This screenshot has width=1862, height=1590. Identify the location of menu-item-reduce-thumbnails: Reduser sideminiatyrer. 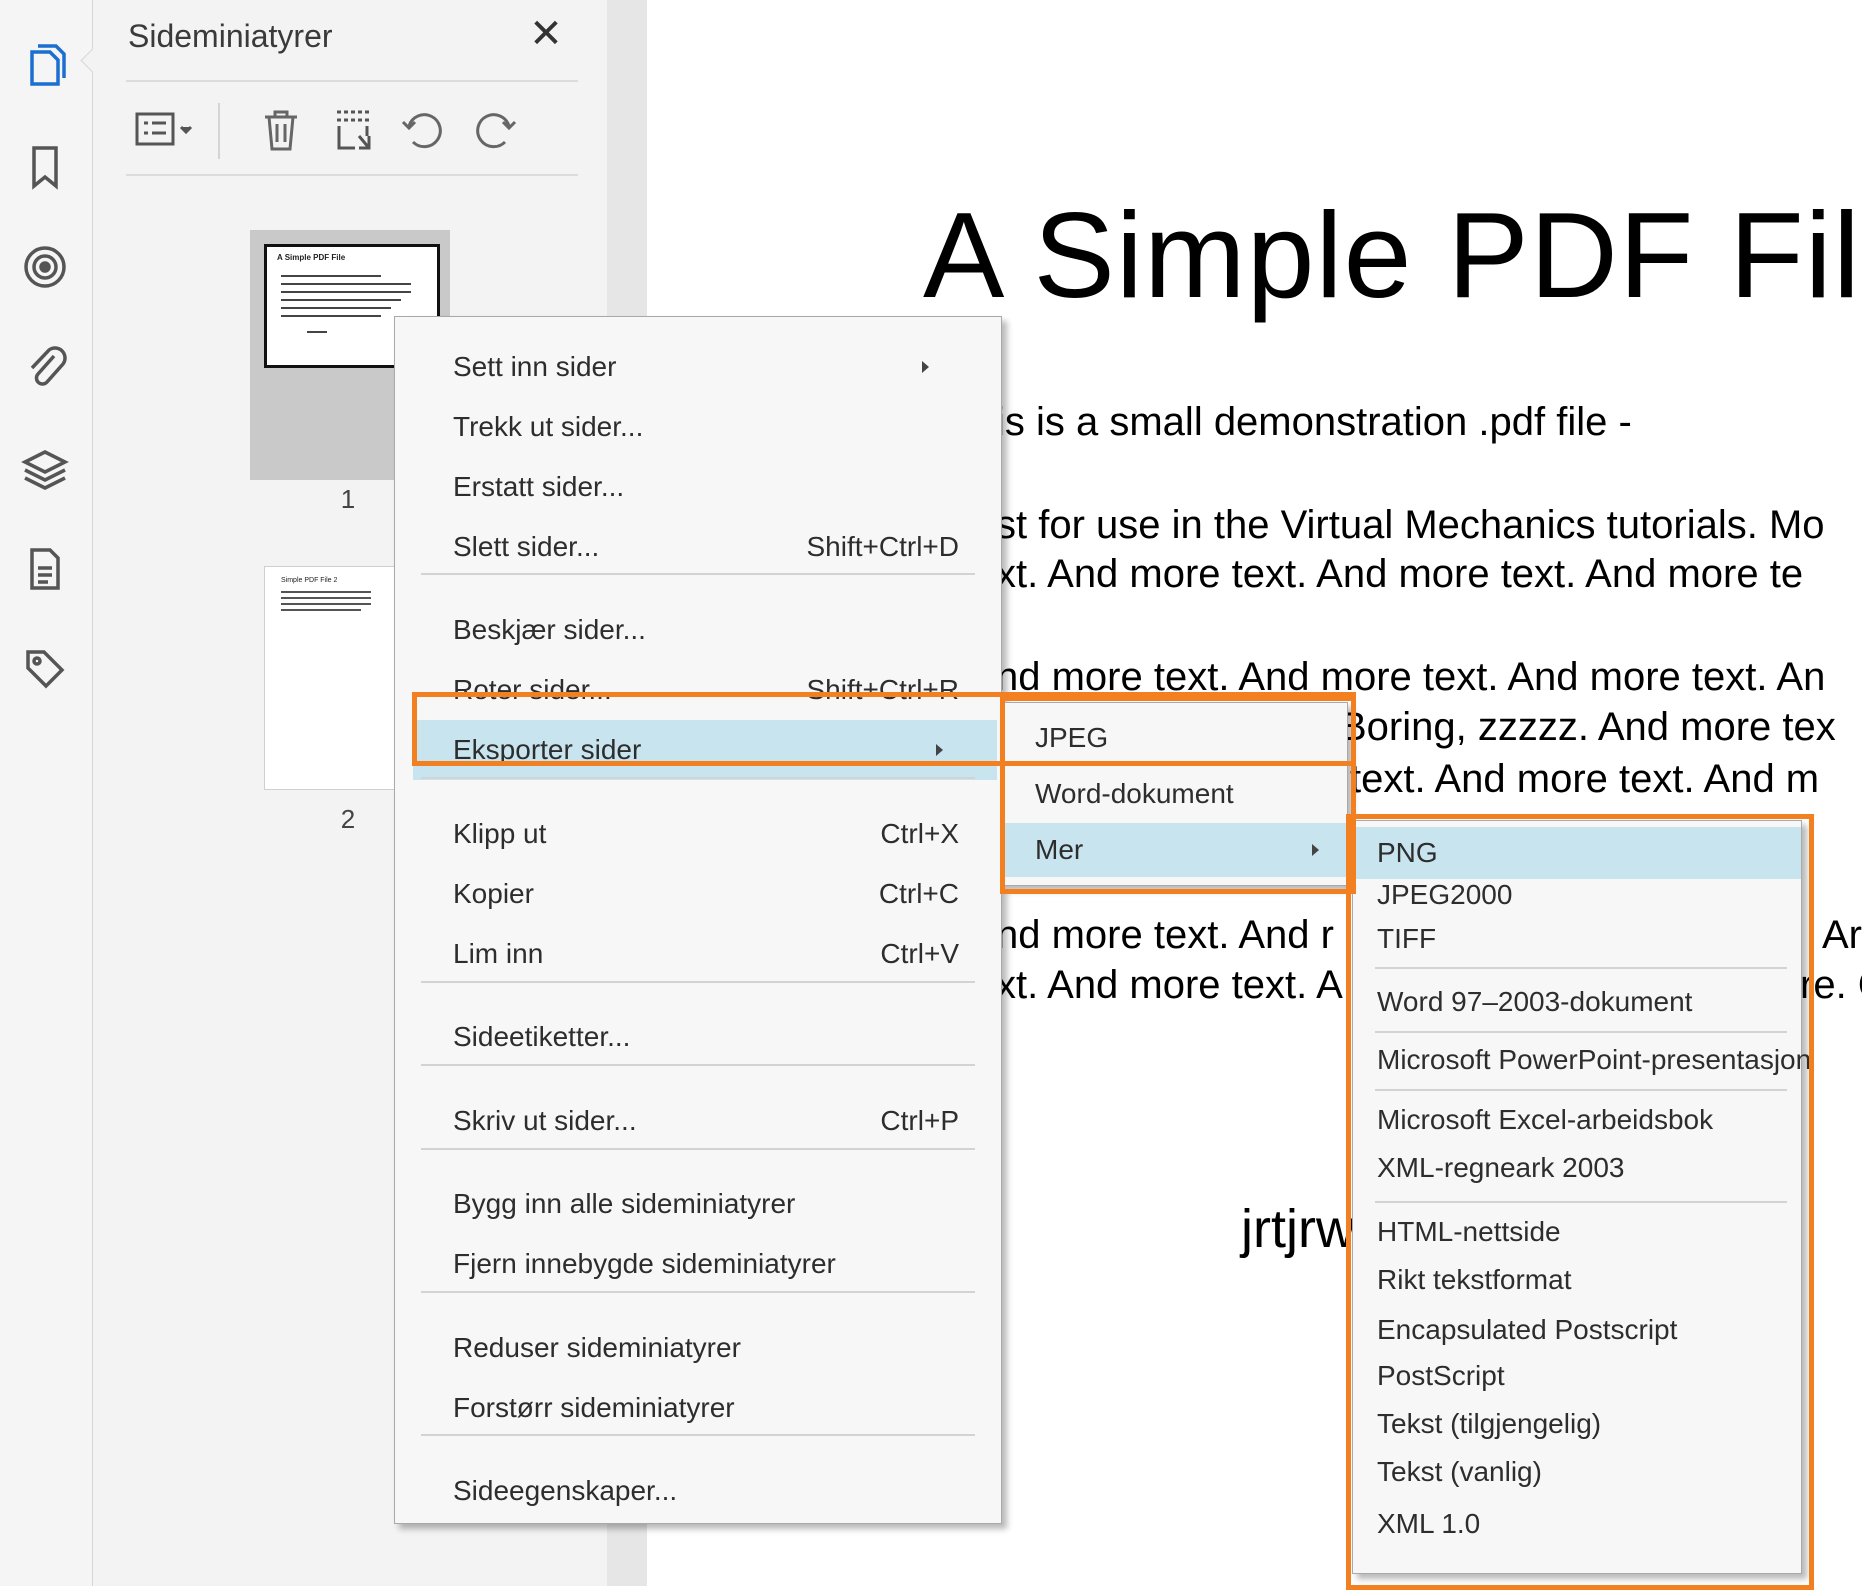
(698, 1348).